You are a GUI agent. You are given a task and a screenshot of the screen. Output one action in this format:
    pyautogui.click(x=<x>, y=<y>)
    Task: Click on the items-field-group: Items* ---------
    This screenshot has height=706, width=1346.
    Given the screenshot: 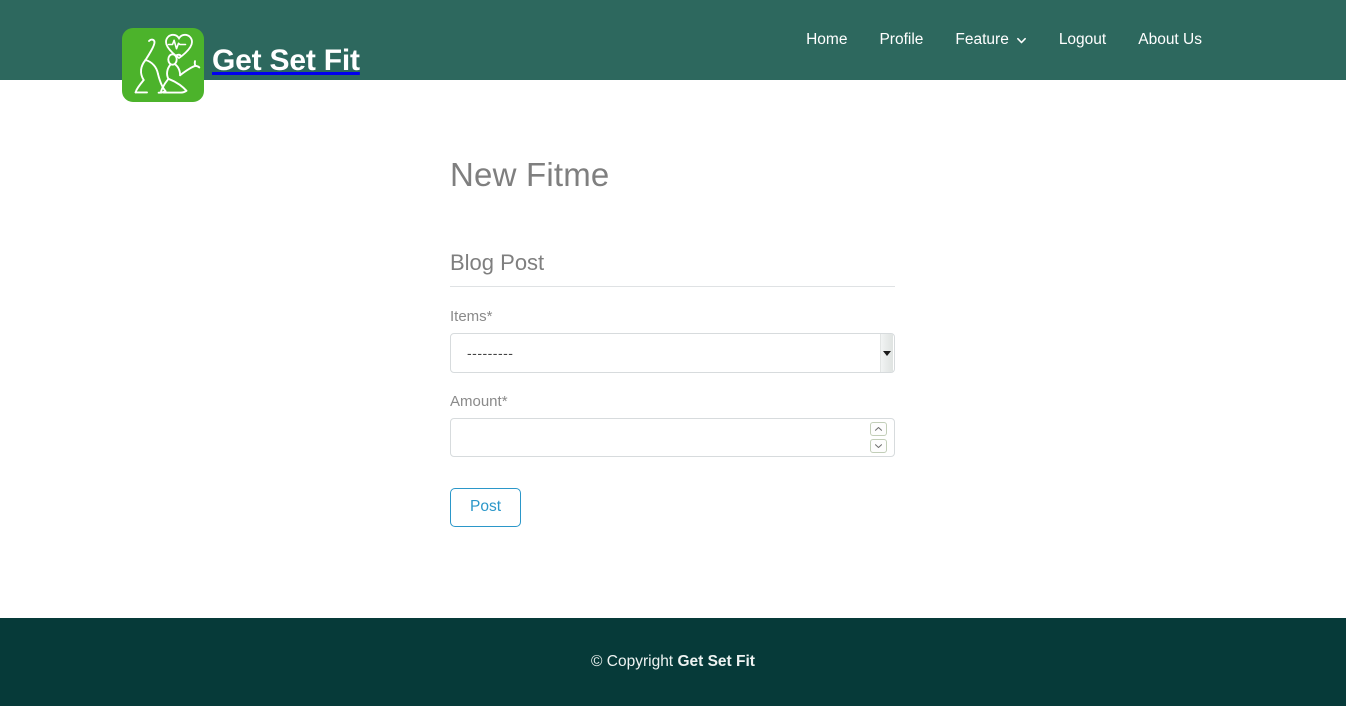 What is the action you would take?
    pyautogui.click(x=672, y=341)
    